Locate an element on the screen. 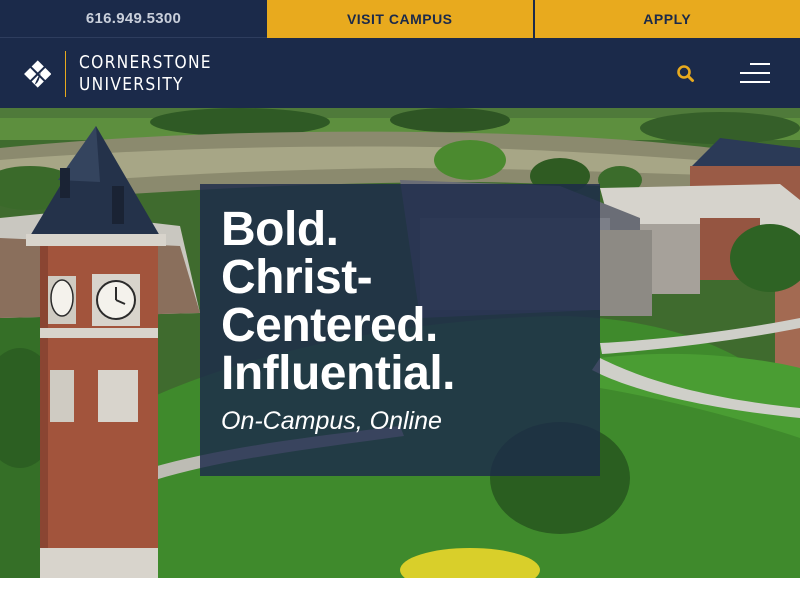 The image size is (800, 600). hamburger-menu-icon is located at coordinates (755, 74).